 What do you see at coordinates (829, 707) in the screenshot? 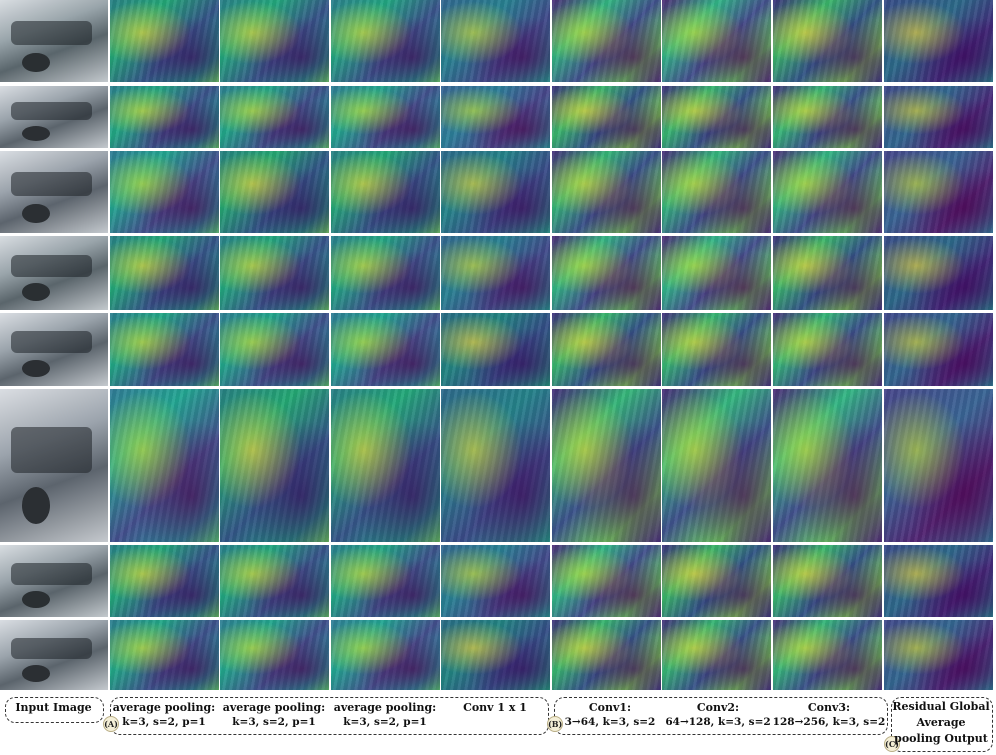
I see `group-b-item-3-title: Conv3:` at bounding box center [829, 707].